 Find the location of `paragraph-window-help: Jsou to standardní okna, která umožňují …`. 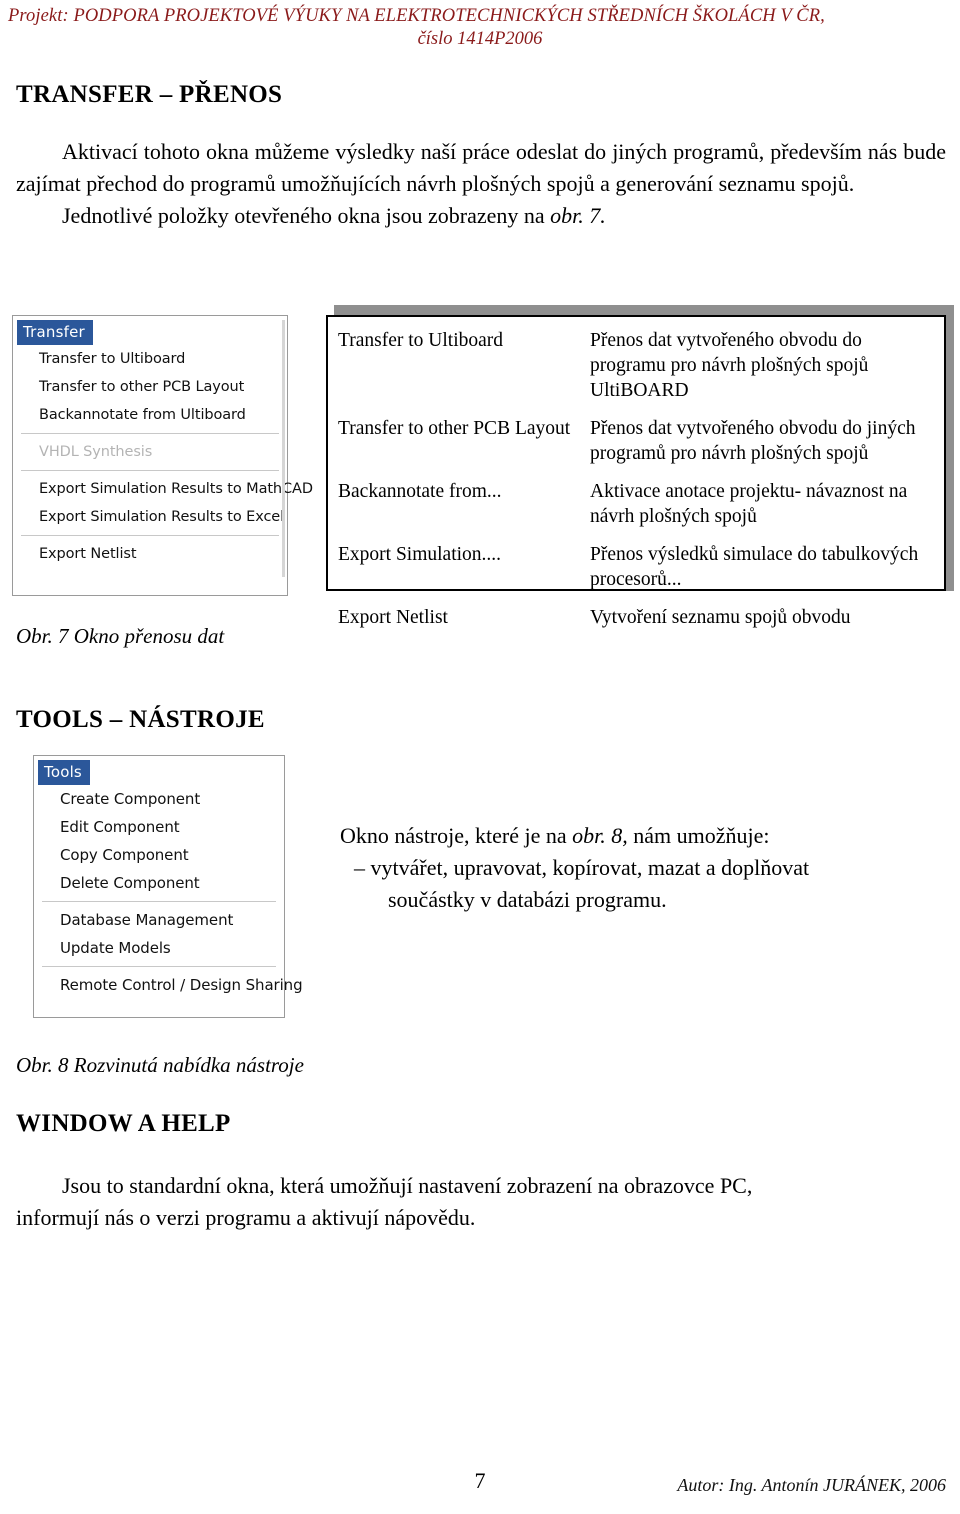

paragraph-window-help: Jsou to standardní okna, která umožňují … is located at coordinates (481, 1202).